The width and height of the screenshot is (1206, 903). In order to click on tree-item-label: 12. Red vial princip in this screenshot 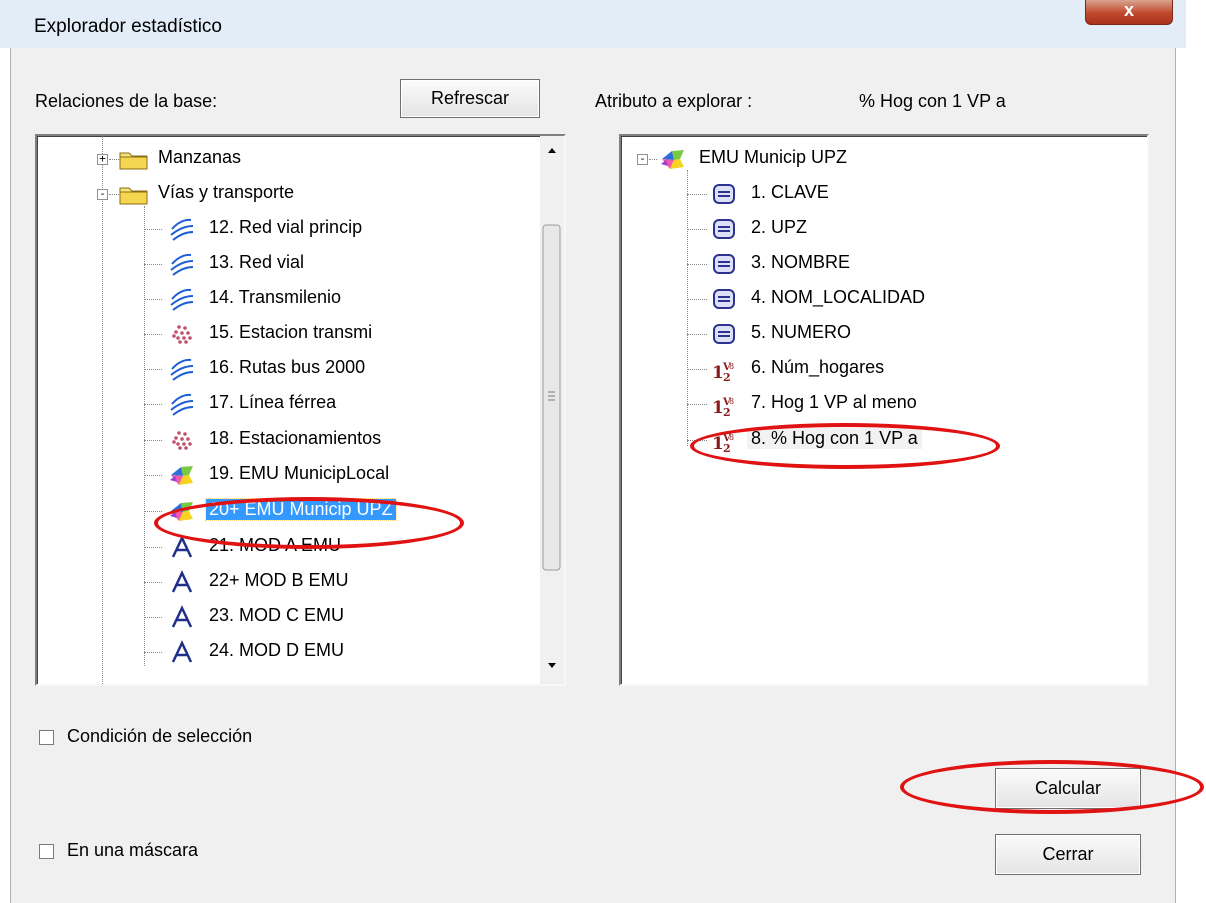, I will do `click(286, 227)`.